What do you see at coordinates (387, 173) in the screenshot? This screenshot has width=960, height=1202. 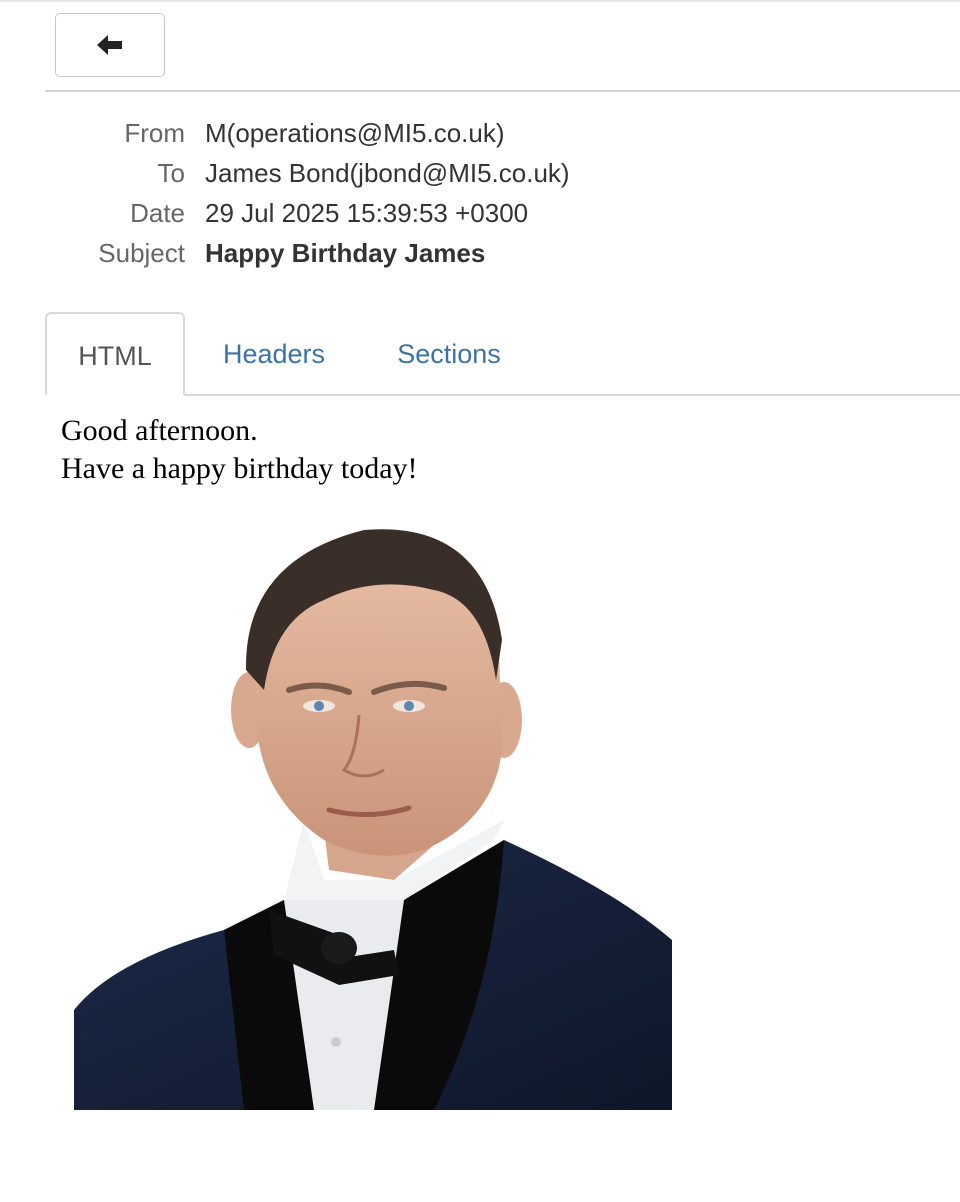 I see `to-value: James Bond(jbond@MI5.co.uk)` at bounding box center [387, 173].